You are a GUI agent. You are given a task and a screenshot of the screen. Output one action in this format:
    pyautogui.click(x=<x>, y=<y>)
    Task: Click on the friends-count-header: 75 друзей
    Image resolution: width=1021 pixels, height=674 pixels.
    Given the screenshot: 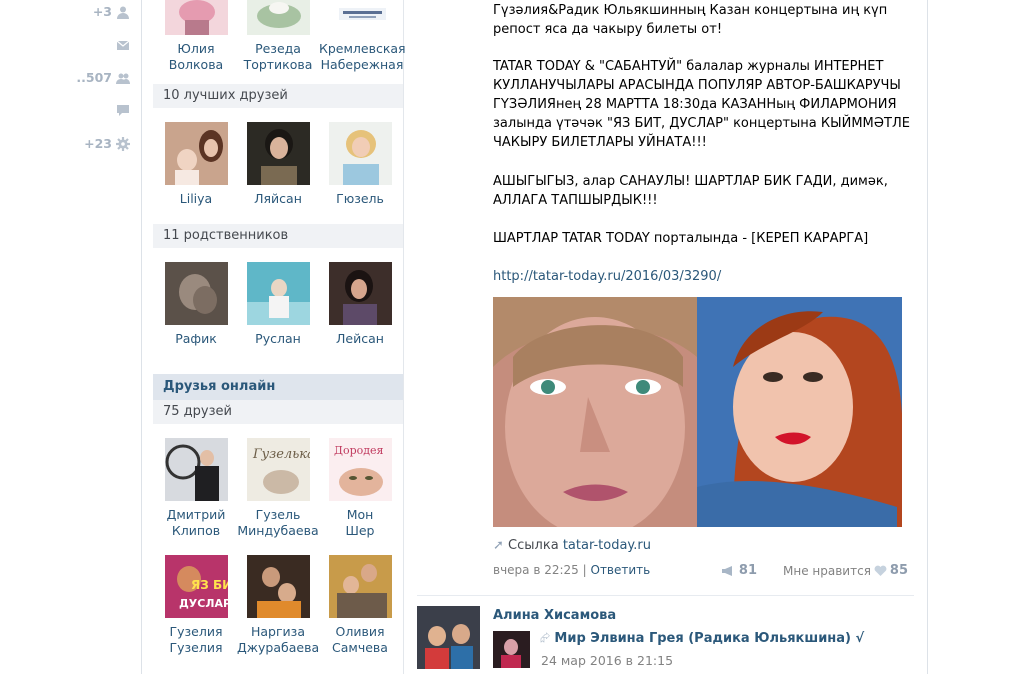 What is the action you would take?
    pyautogui.click(x=278, y=412)
    